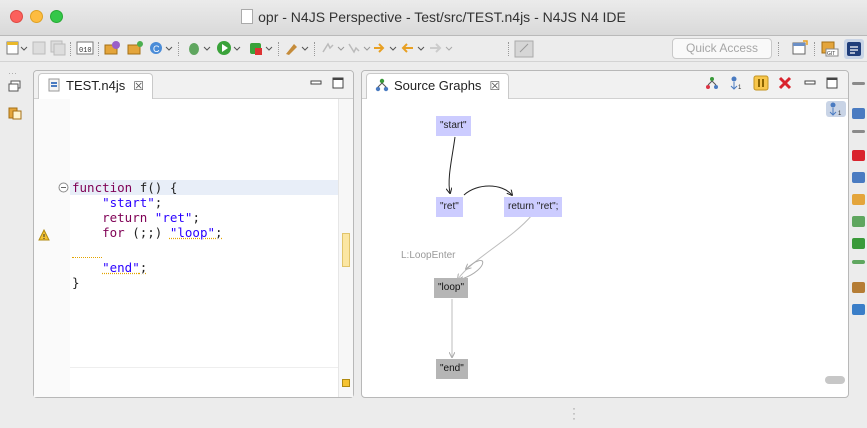  What do you see at coordinates (346, 383) in the screenshot?
I see `ruler-summary-marker` at bounding box center [346, 383].